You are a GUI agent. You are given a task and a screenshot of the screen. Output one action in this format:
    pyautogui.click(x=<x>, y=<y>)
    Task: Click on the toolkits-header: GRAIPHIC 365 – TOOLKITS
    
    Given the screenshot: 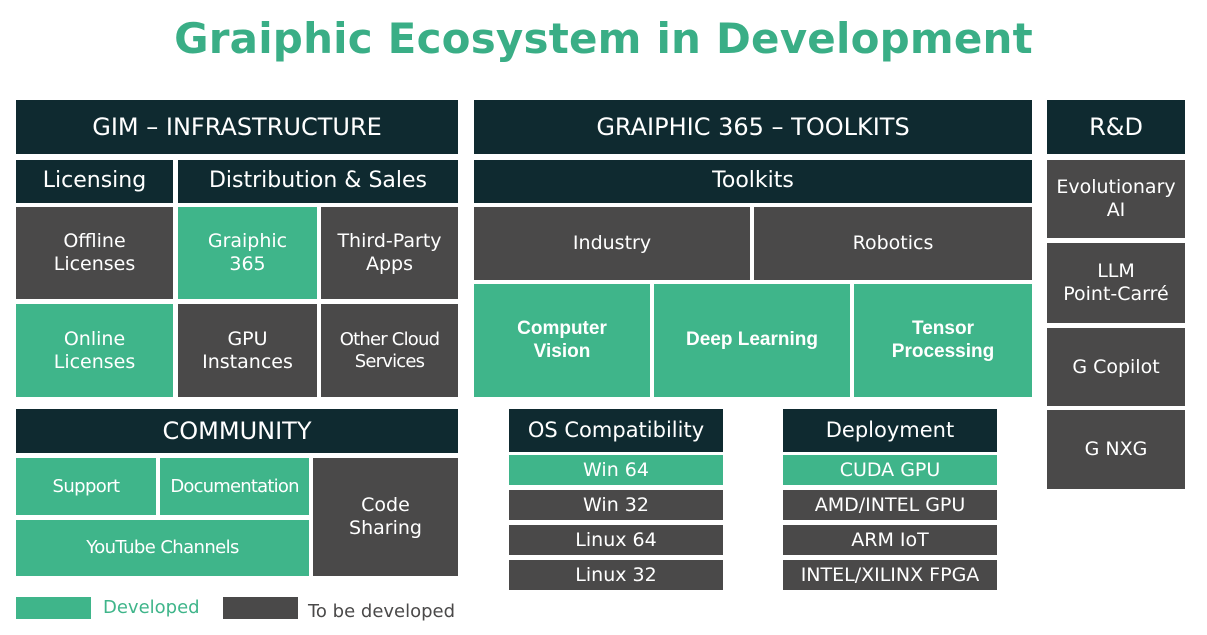 What is the action you would take?
    pyautogui.click(x=753, y=127)
    